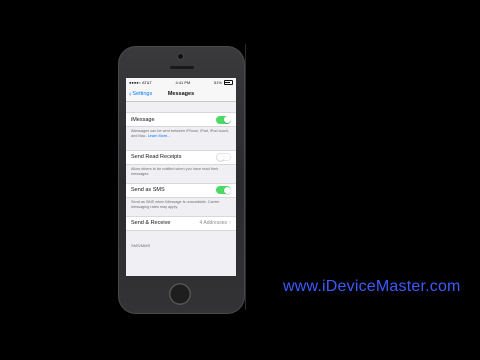  What do you see at coordinates (156, 157) in the screenshot?
I see `read-receipts-label: Send Read Receipts` at bounding box center [156, 157].